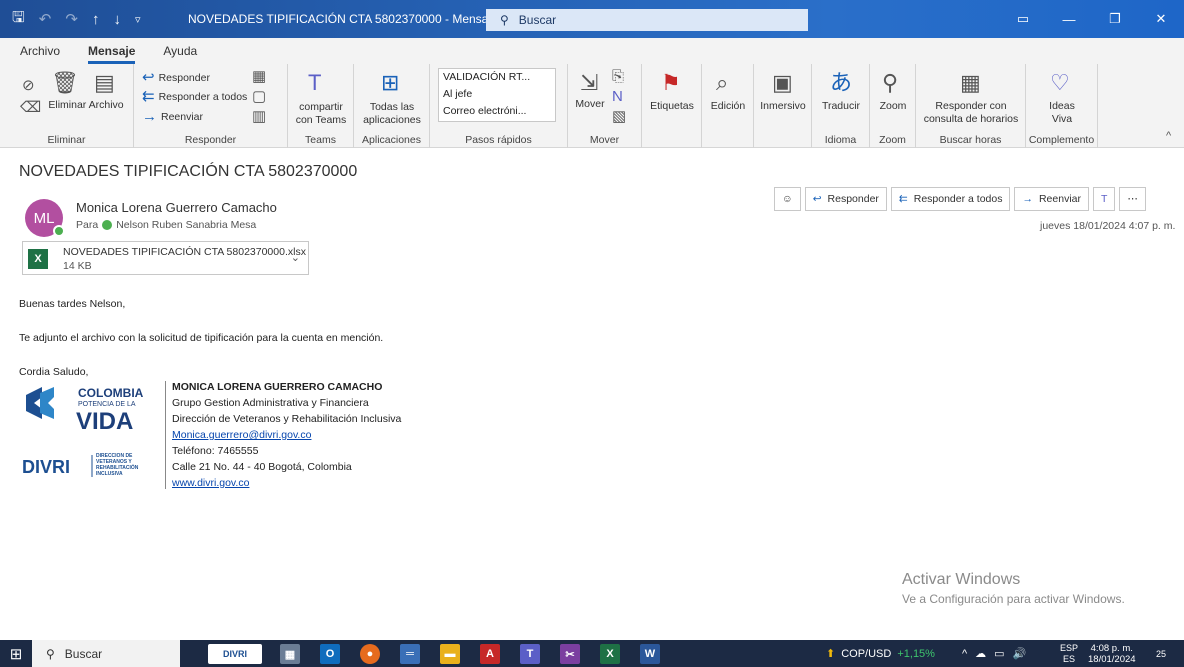 The width and height of the screenshot is (1184, 667). Describe the element at coordinates (71, 19) in the screenshot. I see `redo-icon: ↷` at that location.